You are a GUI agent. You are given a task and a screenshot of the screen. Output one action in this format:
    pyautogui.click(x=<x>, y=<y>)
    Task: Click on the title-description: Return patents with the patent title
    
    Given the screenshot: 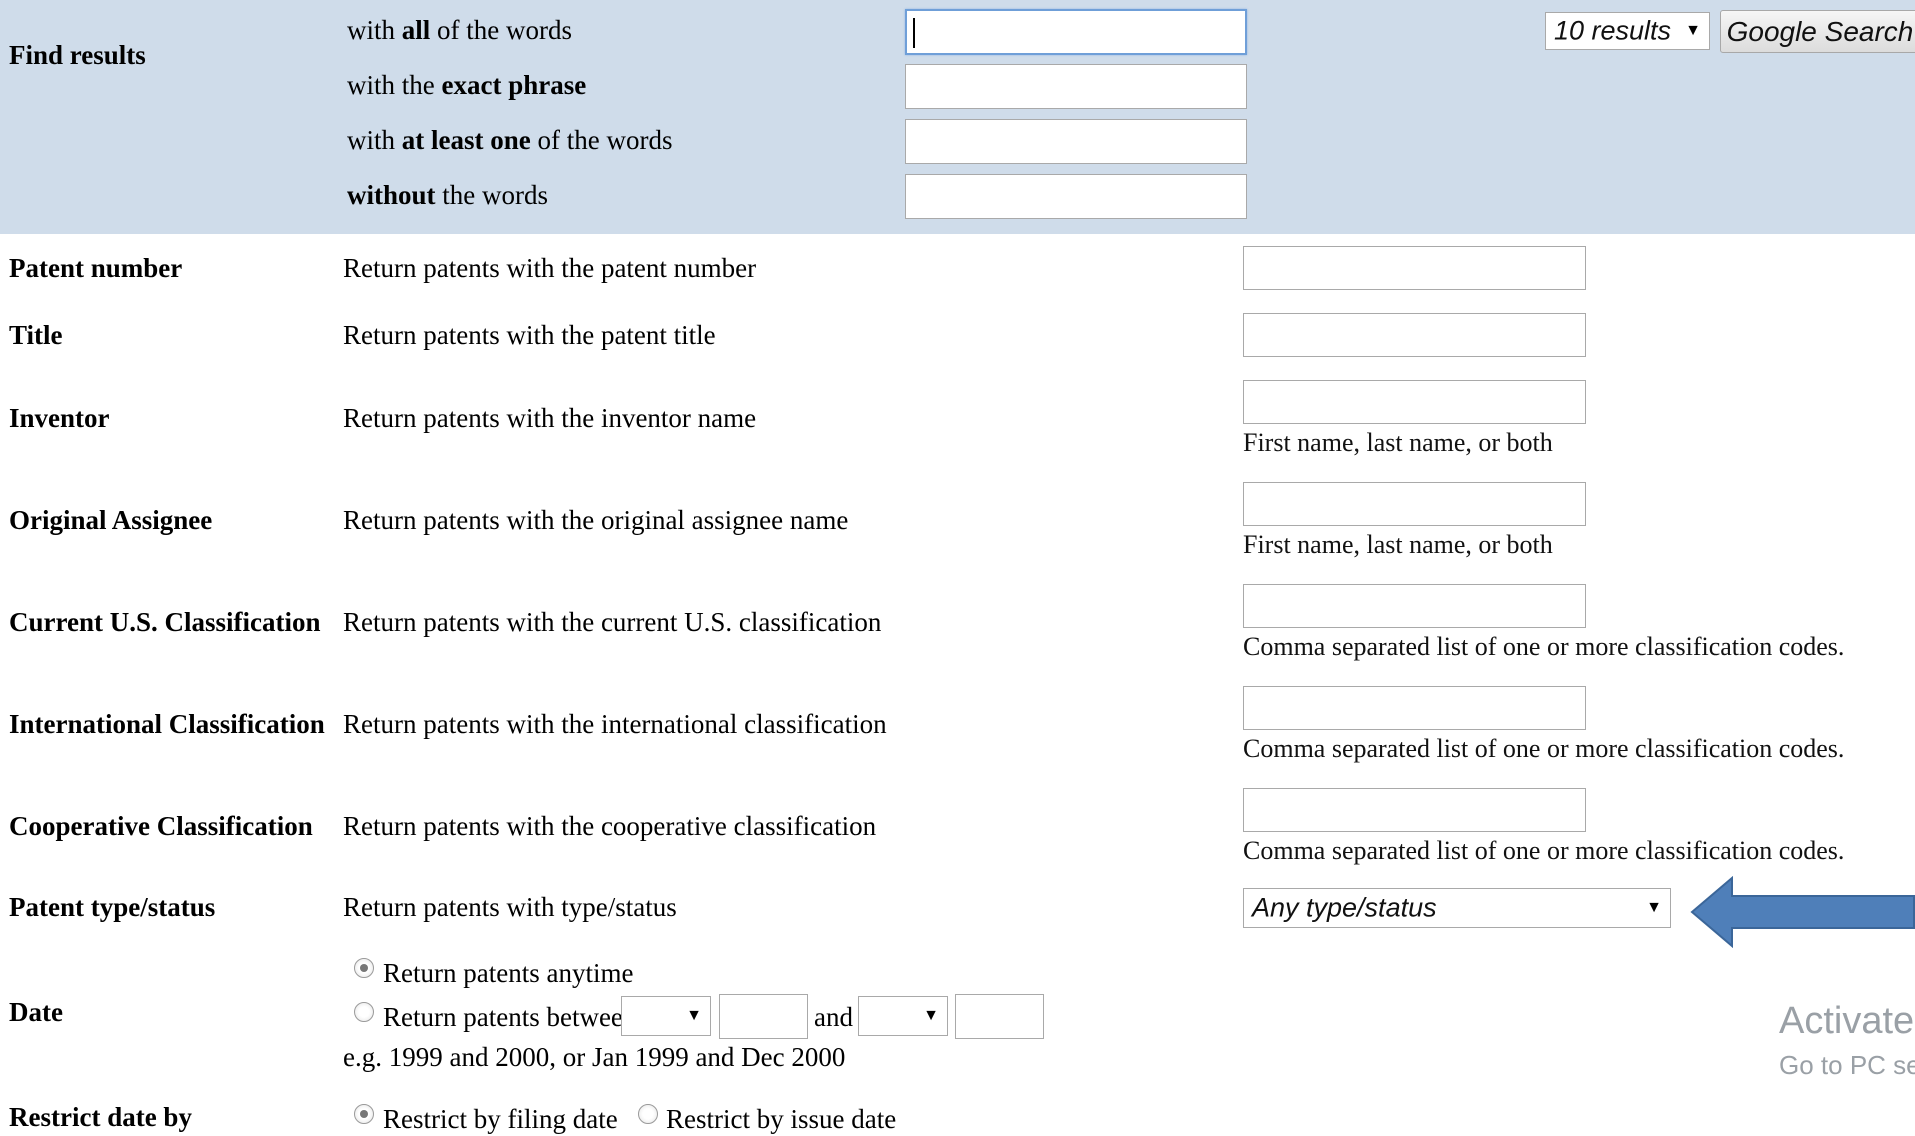 What is the action you would take?
    pyautogui.click(x=529, y=335)
    